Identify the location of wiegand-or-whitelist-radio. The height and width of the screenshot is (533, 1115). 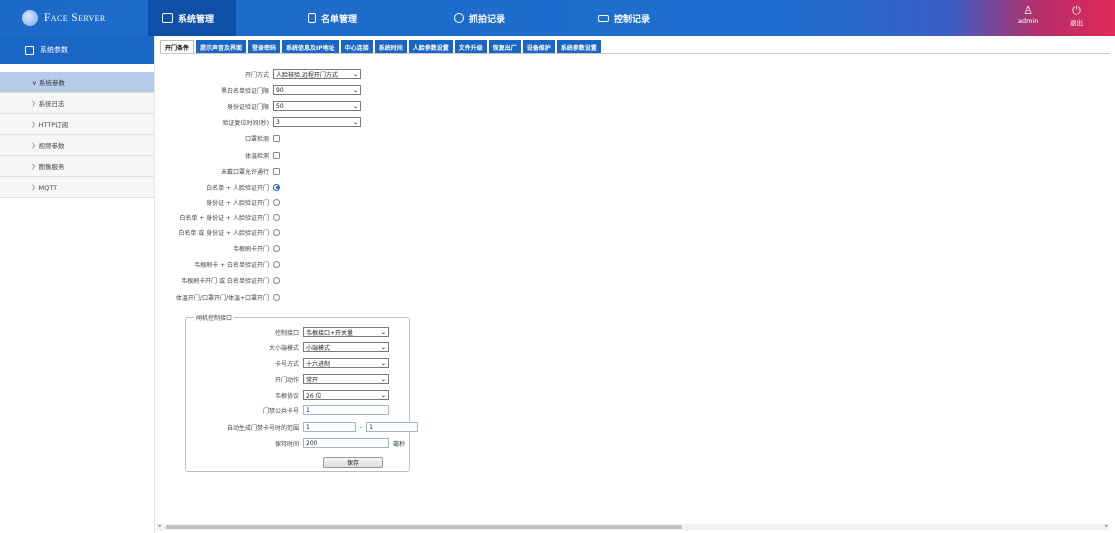
(276, 280).